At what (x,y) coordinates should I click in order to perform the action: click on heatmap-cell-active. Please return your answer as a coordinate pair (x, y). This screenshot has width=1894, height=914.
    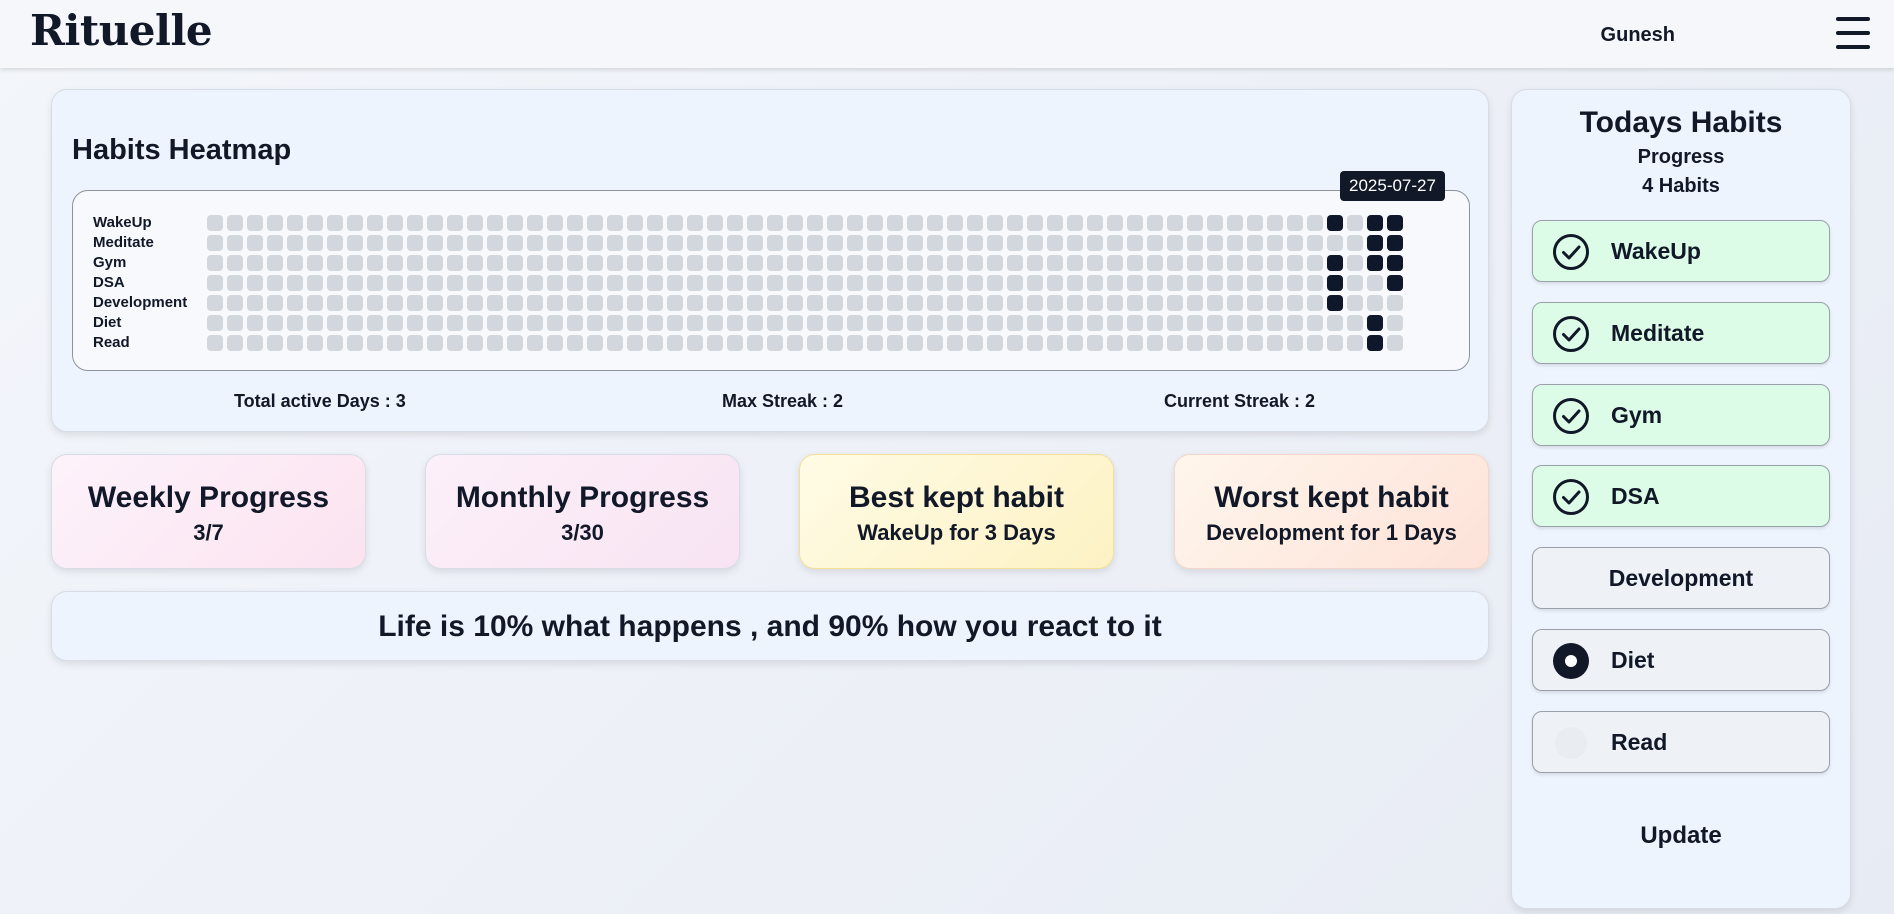
    Looking at the image, I should click on (1335, 303).